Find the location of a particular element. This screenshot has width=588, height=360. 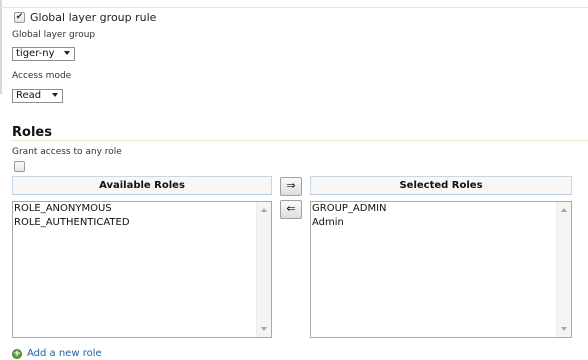

role-option: ROLE_ANONYMOUS is located at coordinates (72, 209).